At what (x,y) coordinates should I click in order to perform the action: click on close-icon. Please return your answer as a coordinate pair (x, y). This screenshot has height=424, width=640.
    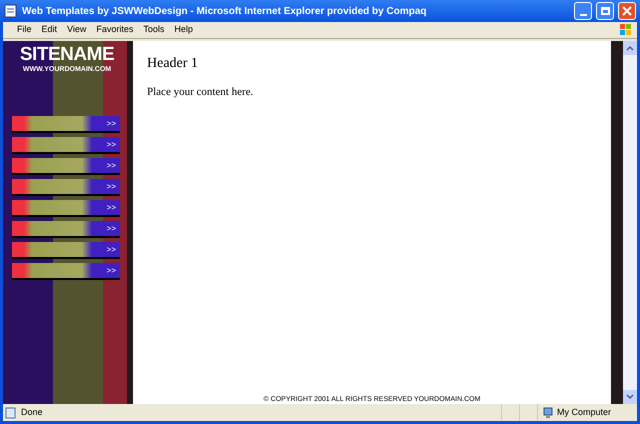
    Looking at the image, I should click on (627, 11).